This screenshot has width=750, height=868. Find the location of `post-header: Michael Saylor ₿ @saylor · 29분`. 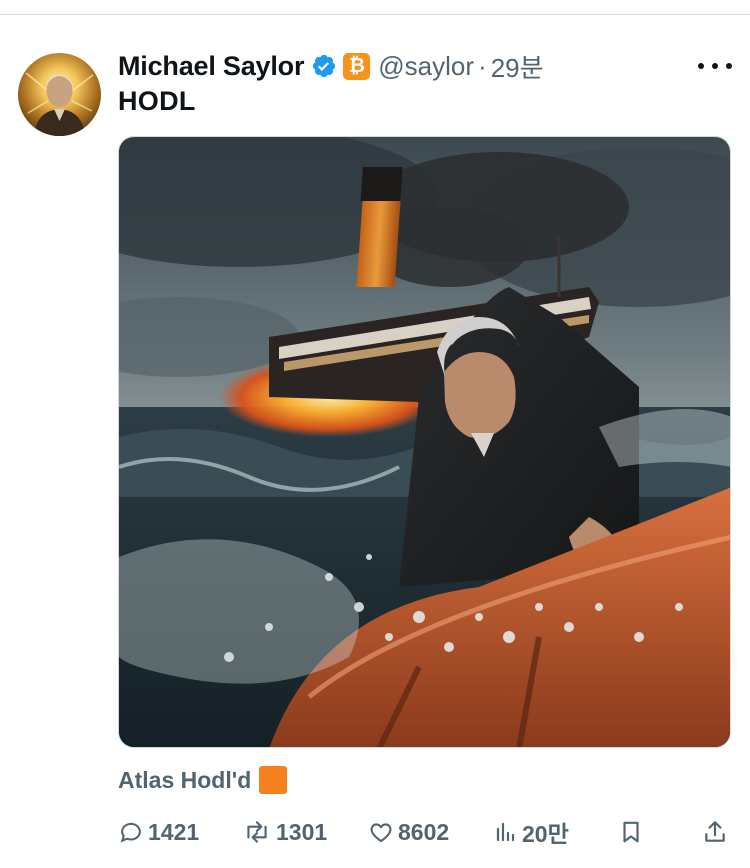

post-header: Michael Saylor ₿ @saylor · 29분 is located at coordinates (331, 66).